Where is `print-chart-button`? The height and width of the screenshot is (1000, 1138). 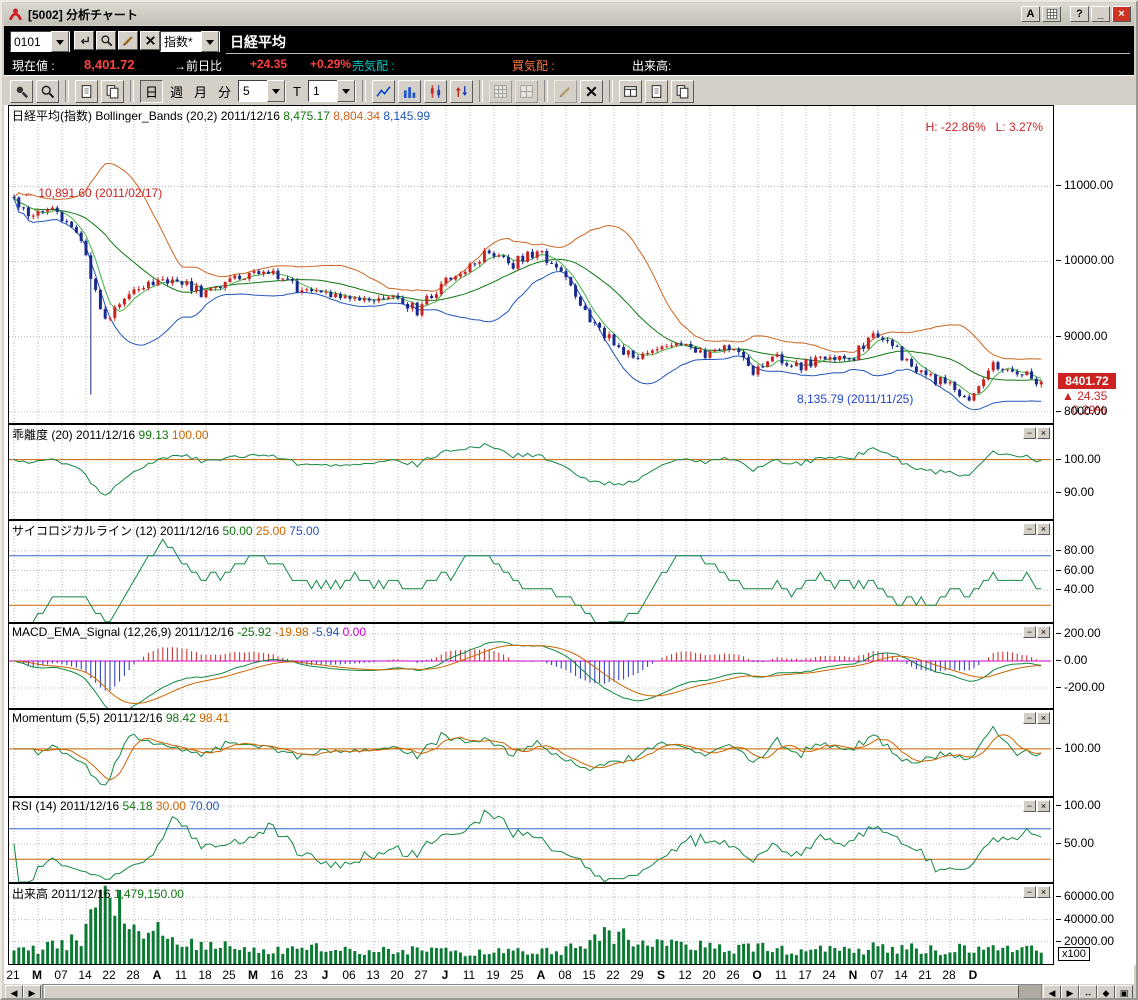
print-chart-button is located at coordinates (682, 91).